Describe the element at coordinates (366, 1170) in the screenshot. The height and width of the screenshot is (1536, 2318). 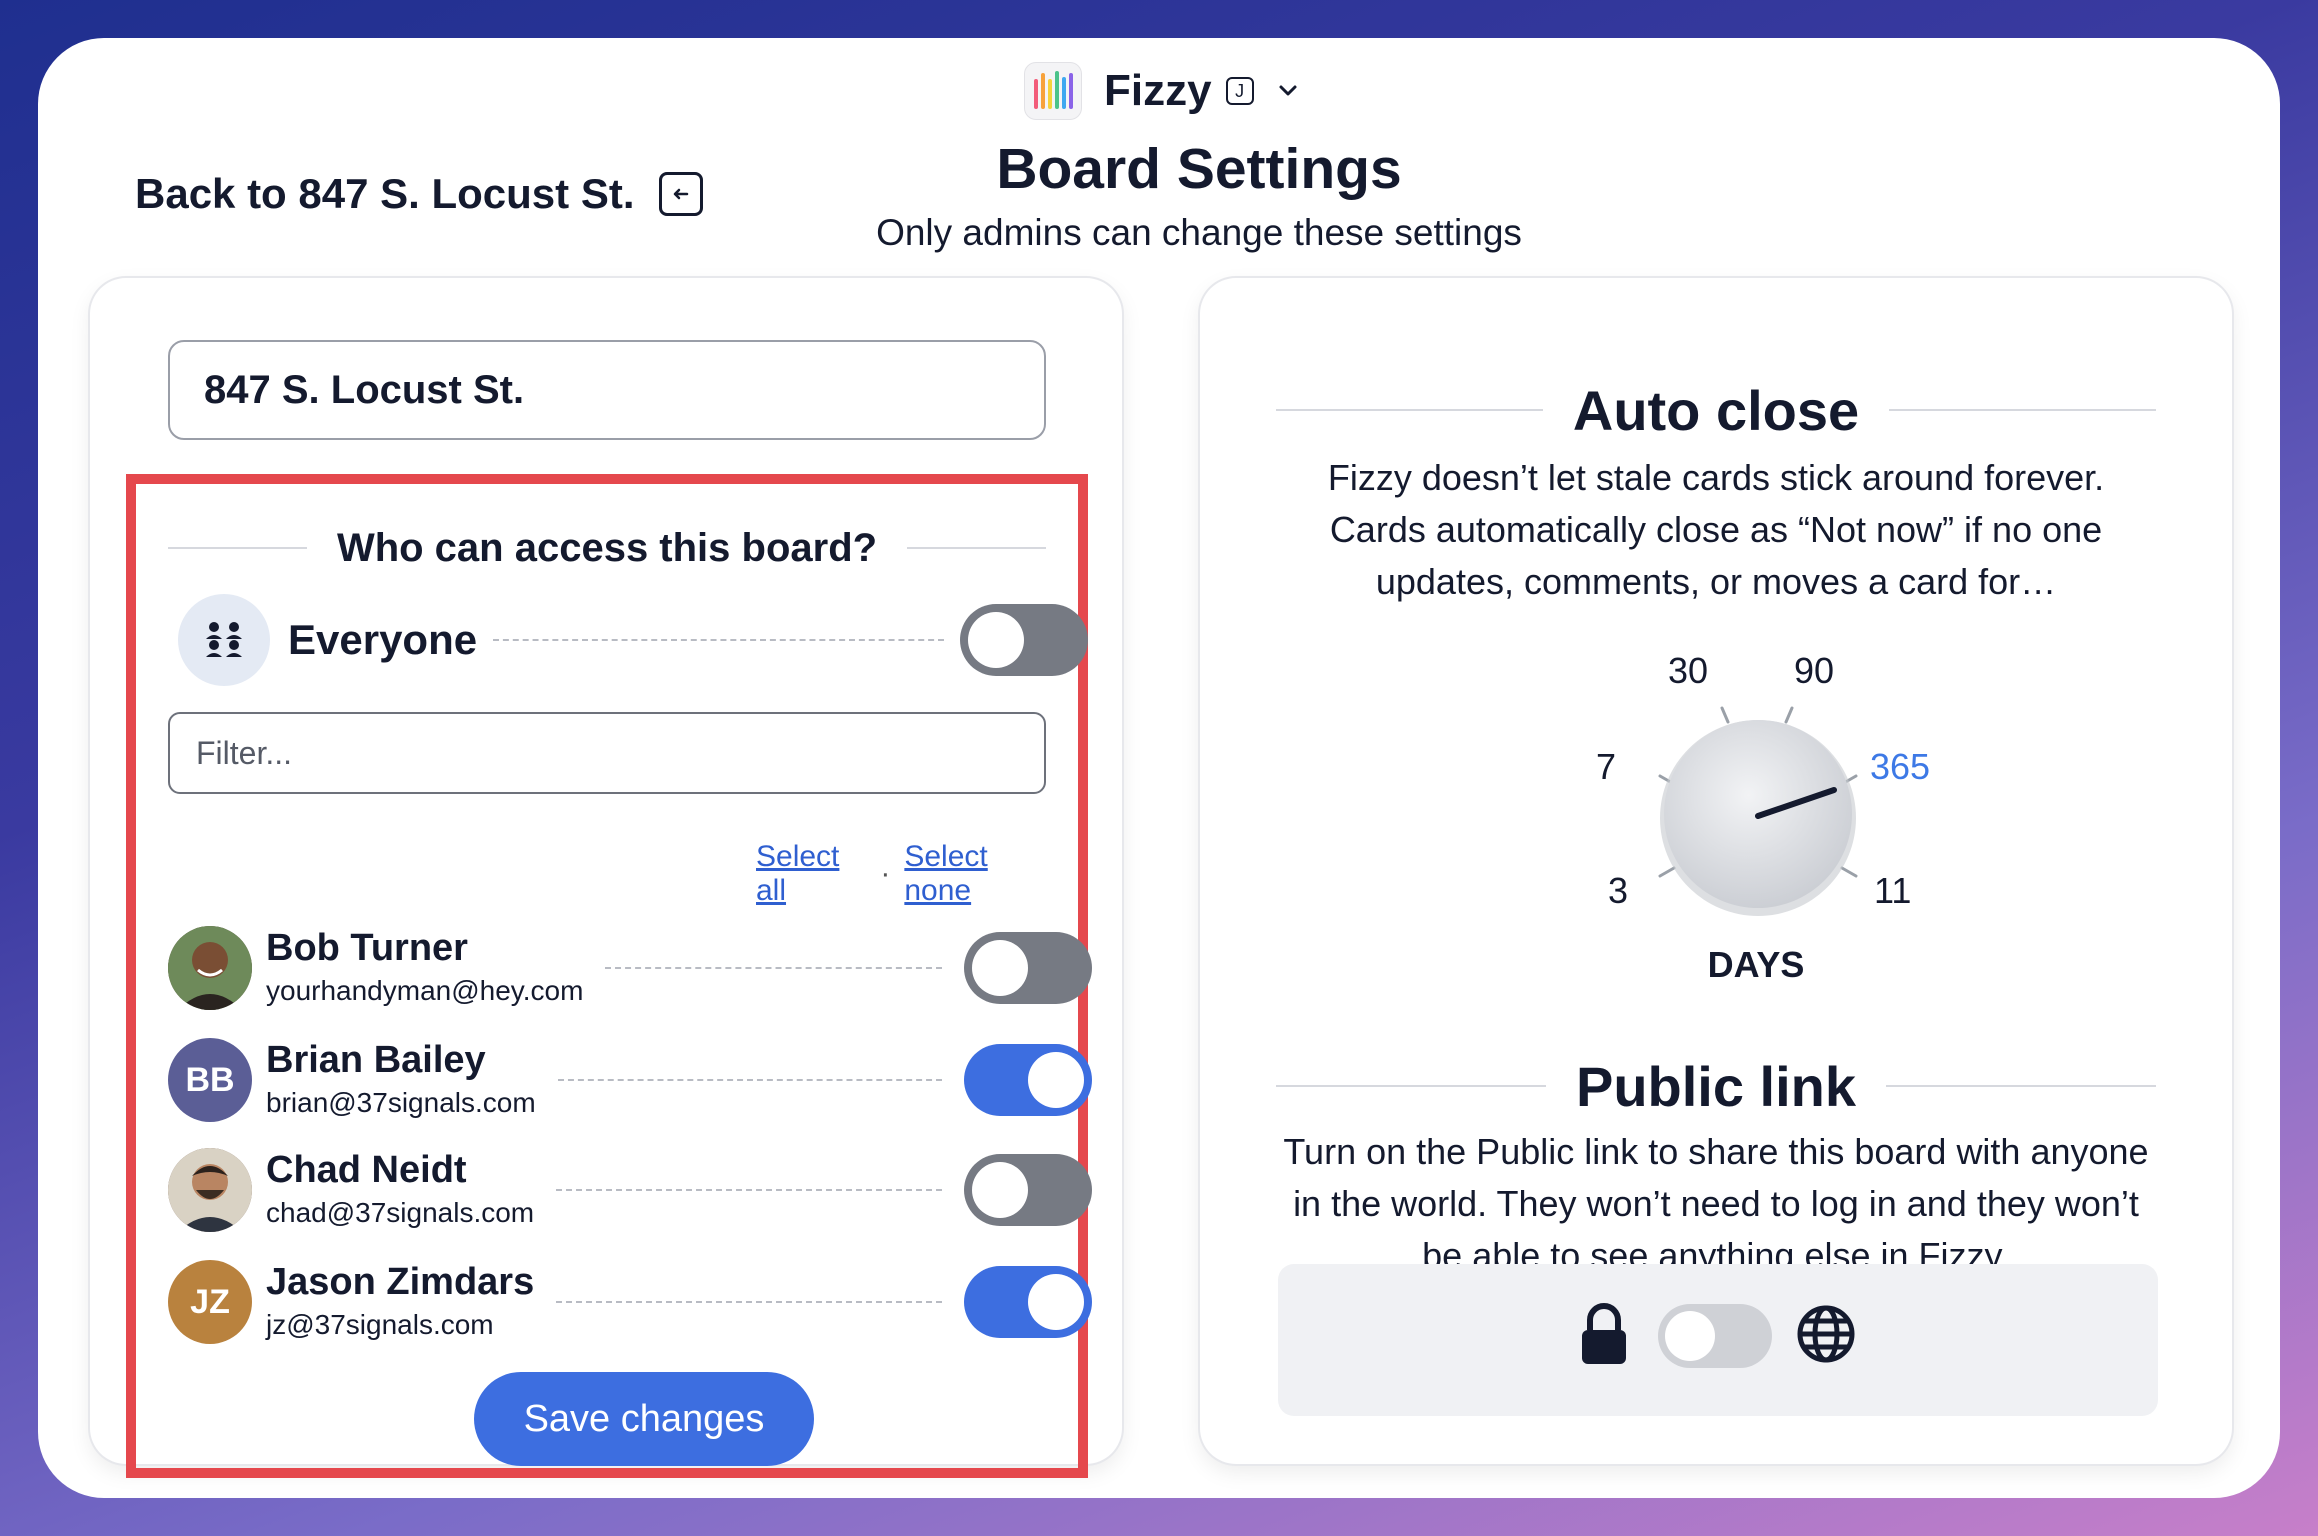
I see `user-name: Chad Neidt` at that location.